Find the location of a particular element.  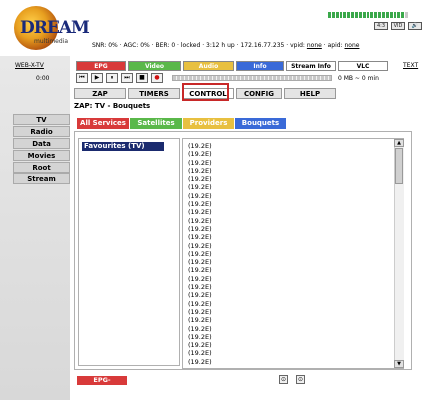

record-button: ● is located at coordinates (157, 78).